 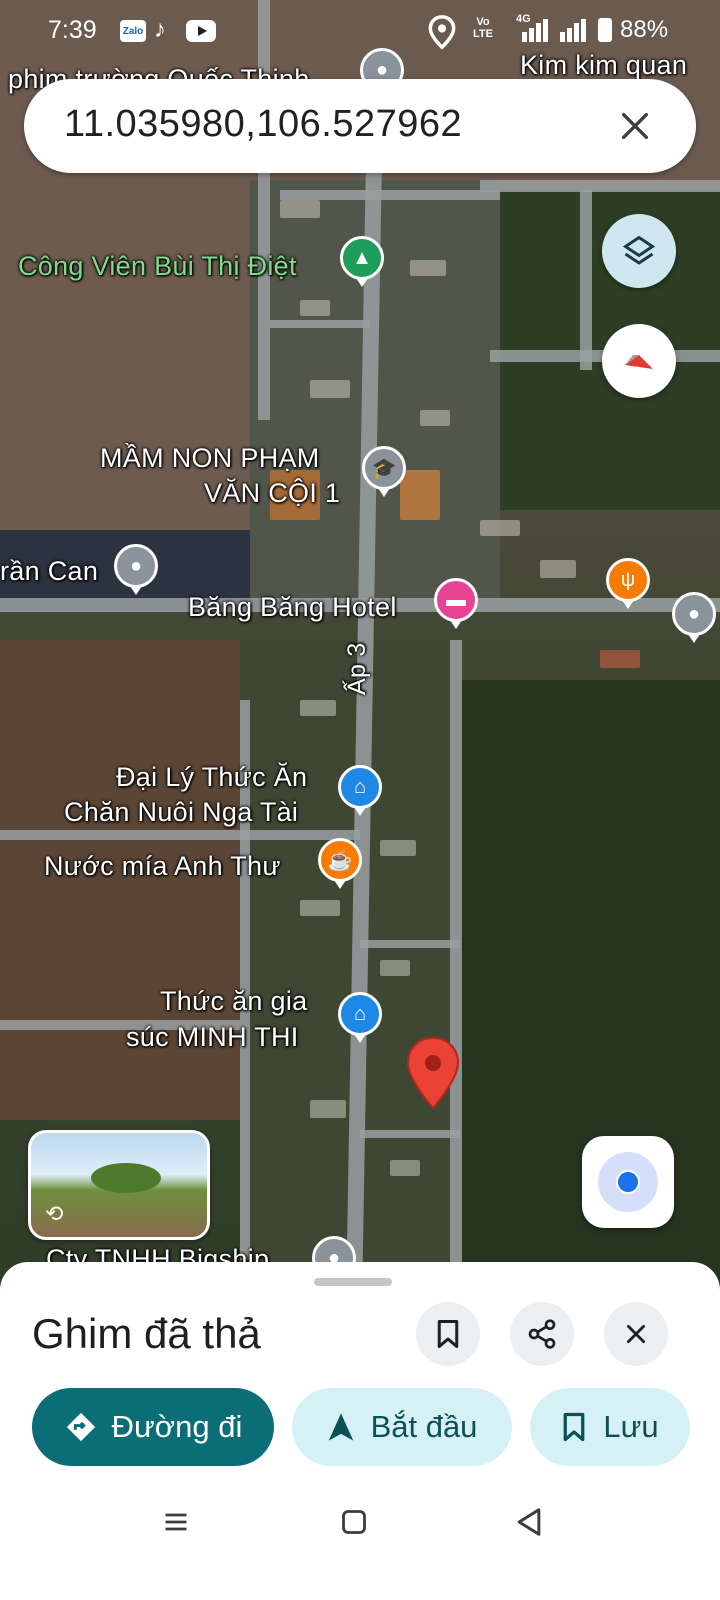 What do you see at coordinates (483, 28) in the screenshot?
I see `volte-indicator: Vo LTE` at bounding box center [483, 28].